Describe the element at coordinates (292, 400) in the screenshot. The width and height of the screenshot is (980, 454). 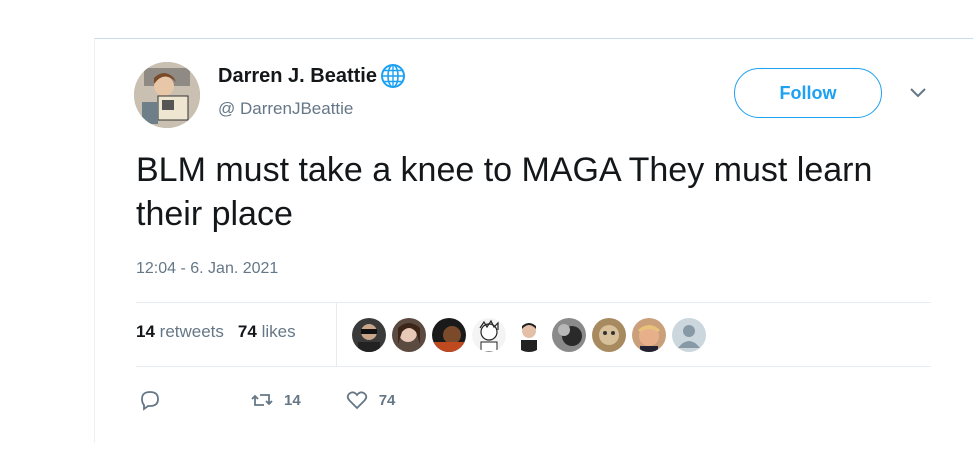
I see `retweet-count: 14` at that location.